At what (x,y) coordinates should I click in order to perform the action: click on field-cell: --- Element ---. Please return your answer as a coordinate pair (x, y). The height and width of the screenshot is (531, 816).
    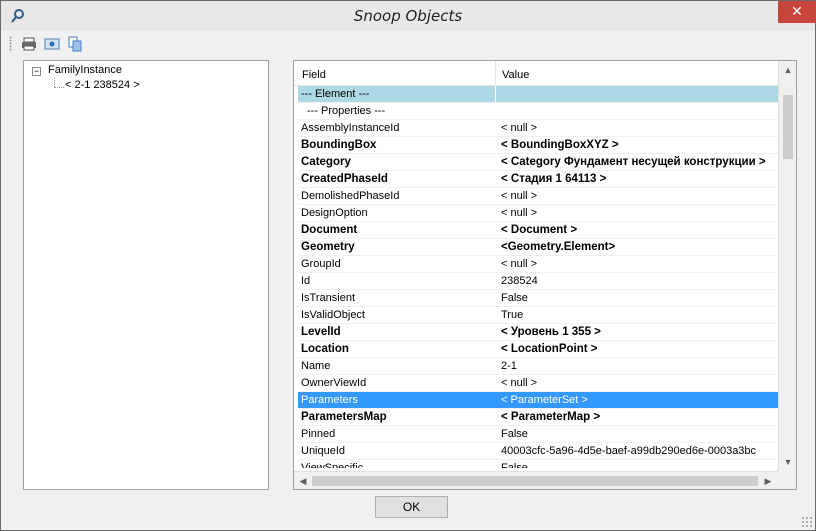
    Looking at the image, I should click on (335, 94).